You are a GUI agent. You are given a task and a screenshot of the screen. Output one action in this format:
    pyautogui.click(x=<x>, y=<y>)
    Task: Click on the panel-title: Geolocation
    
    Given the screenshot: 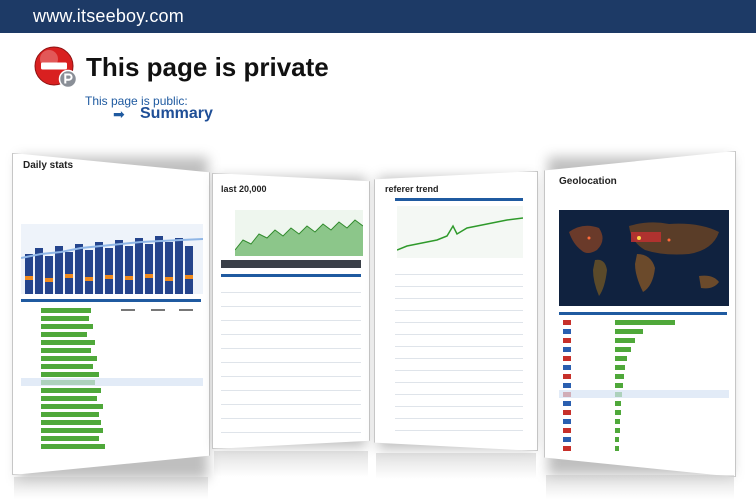 What is the action you would take?
    pyautogui.click(x=588, y=181)
    